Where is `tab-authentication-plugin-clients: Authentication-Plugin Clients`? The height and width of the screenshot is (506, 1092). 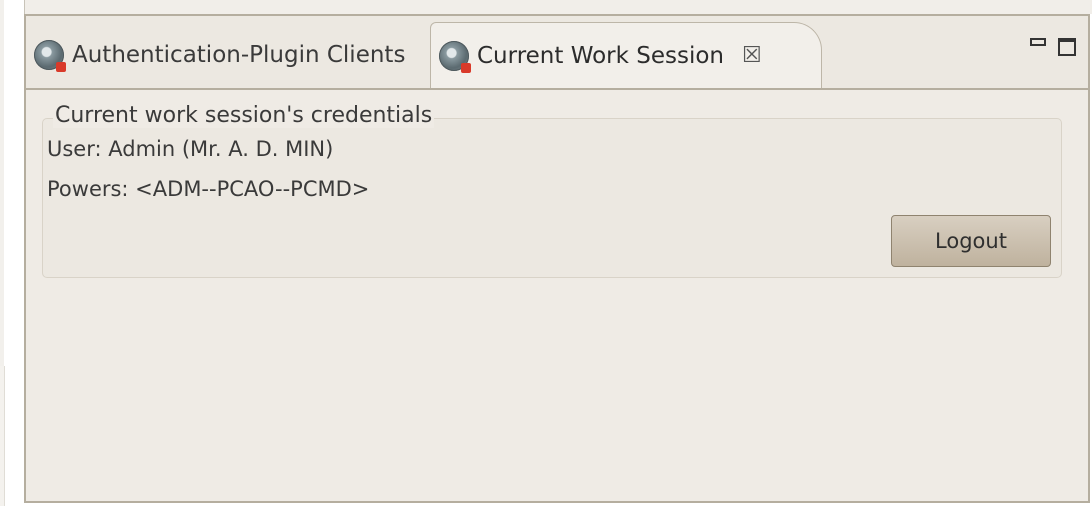 tab-authentication-plugin-clients: Authentication-Plugin Clients is located at coordinates (219, 55).